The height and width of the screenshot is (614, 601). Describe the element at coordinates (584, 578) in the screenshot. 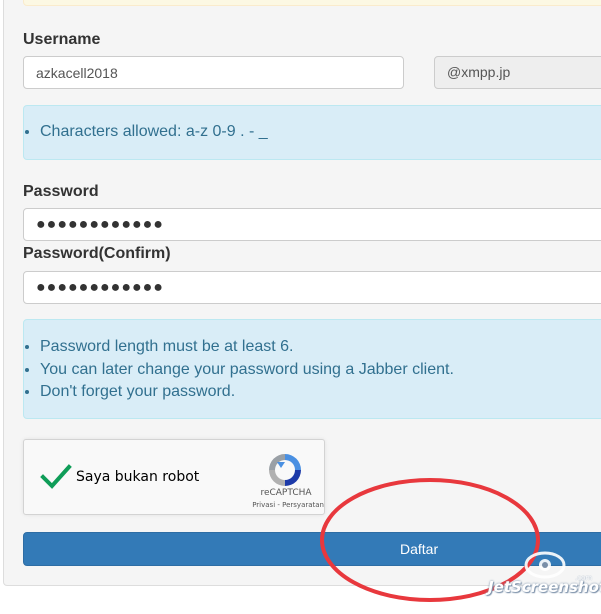

I see `watermark-suffix: .com` at that location.